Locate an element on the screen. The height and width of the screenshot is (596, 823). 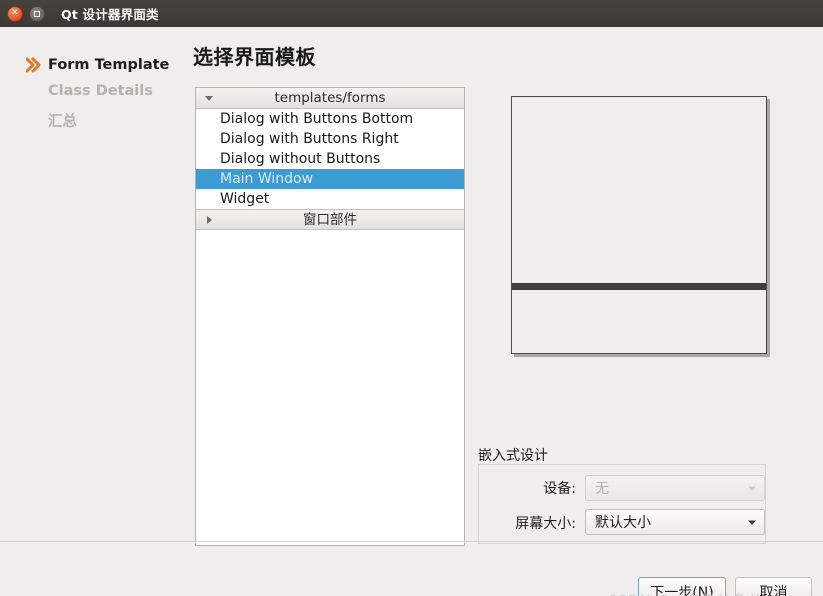
chevron-right-icon is located at coordinates (33, 65).